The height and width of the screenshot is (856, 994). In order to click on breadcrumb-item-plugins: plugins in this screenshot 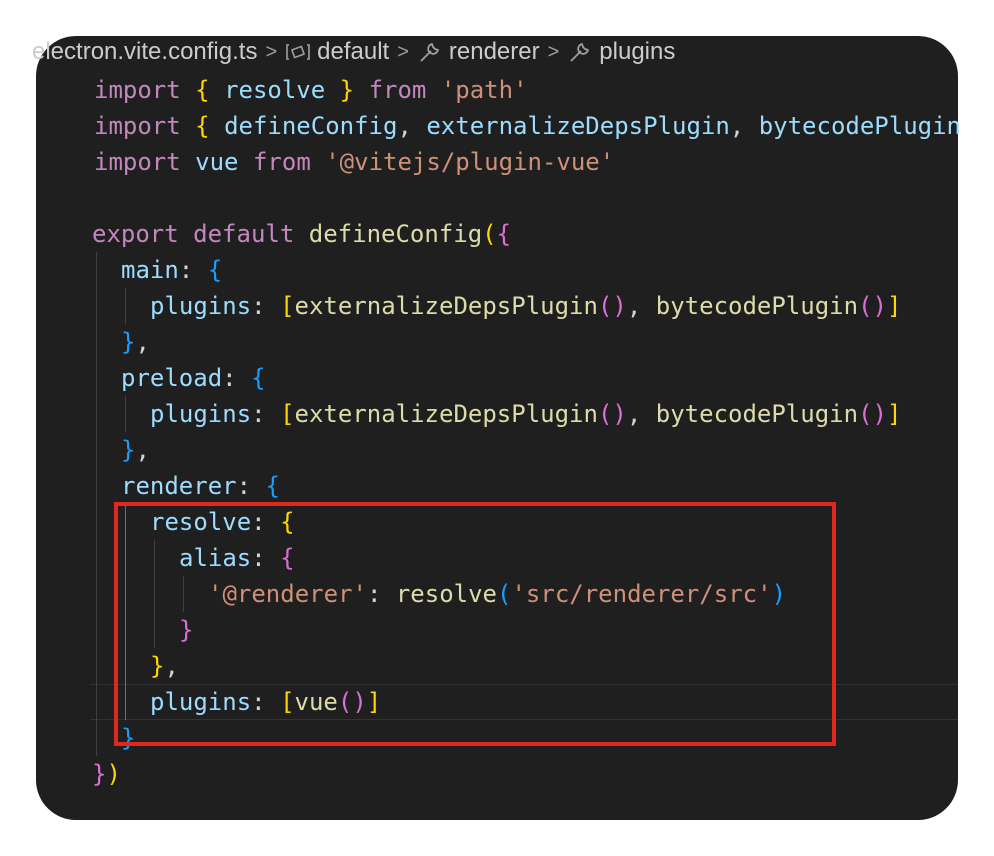, I will do `click(621, 52)`.